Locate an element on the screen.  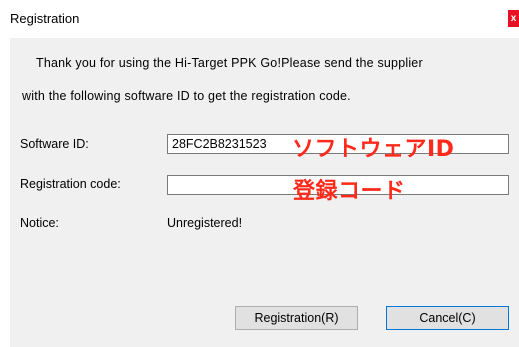
close-button: x is located at coordinates (513, 18).